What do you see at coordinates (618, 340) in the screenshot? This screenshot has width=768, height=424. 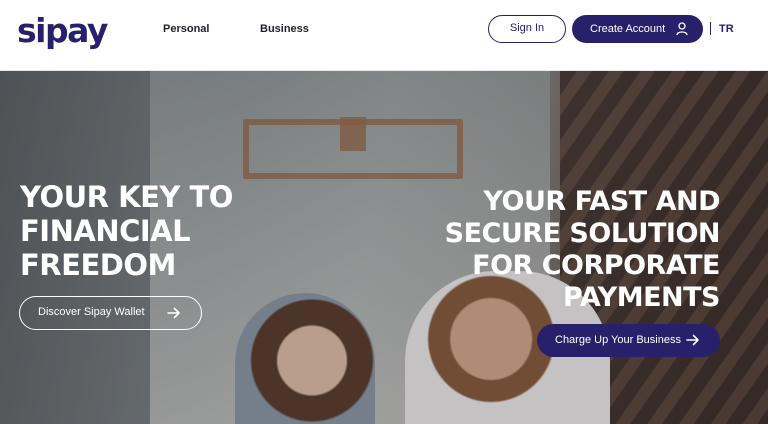 I see `charge-up-business-label: Charge Up Your Business` at bounding box center [618, 340].